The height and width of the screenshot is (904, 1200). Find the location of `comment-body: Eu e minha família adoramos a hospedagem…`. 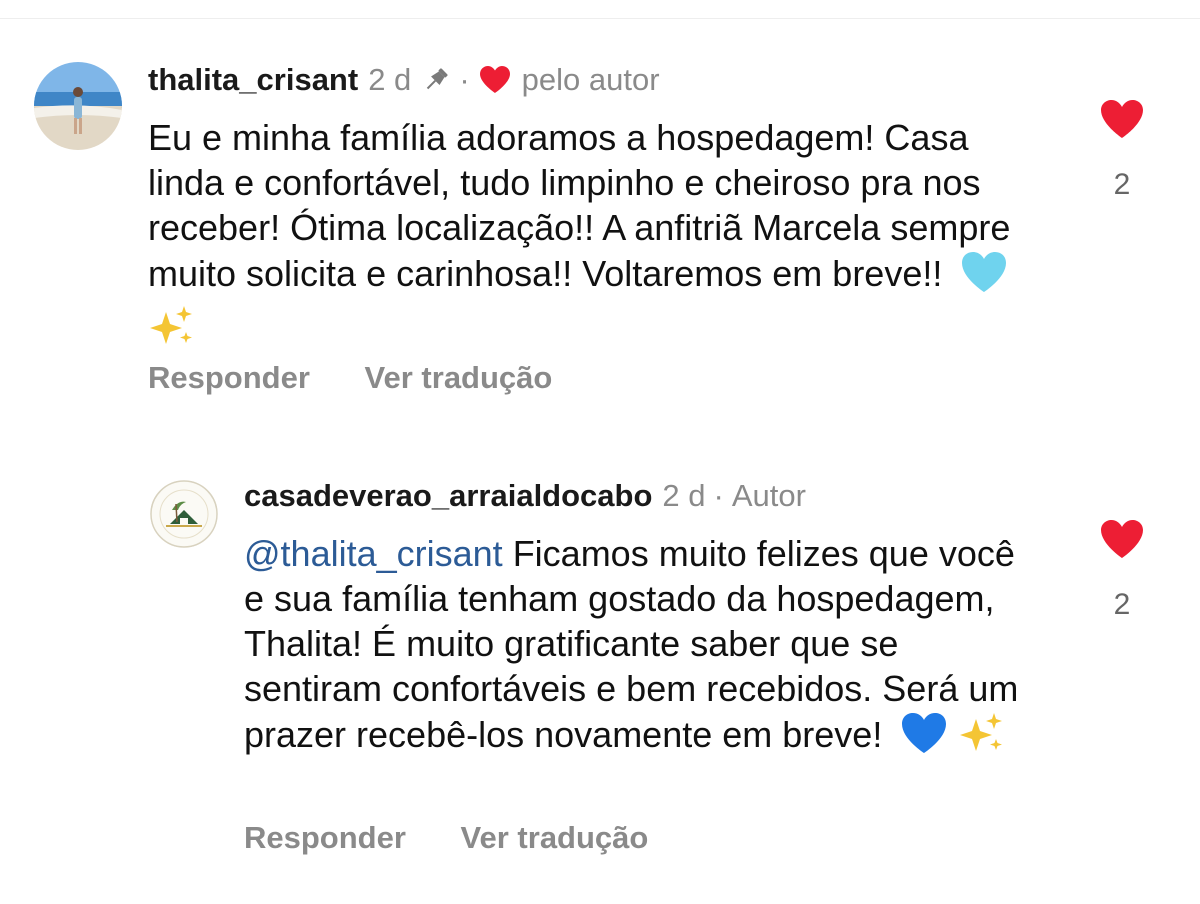

comment-body: Eu e minha família adoramos a hospedagem… is located at coordinates (579, 205).